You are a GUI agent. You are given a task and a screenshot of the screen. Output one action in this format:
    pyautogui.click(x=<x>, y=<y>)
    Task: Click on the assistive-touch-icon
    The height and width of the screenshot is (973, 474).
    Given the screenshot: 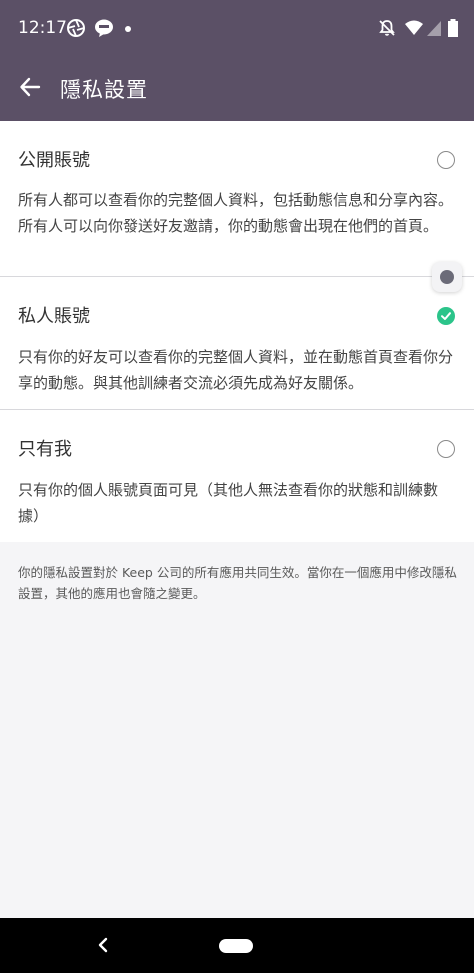 What is the action you would take?
    pyautogui.click(x=447, y=277)
    